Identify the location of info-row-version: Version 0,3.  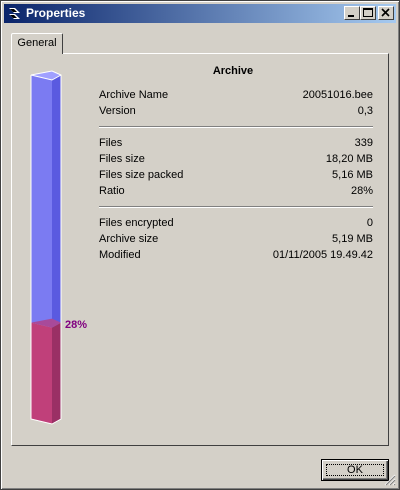
(236, 112).